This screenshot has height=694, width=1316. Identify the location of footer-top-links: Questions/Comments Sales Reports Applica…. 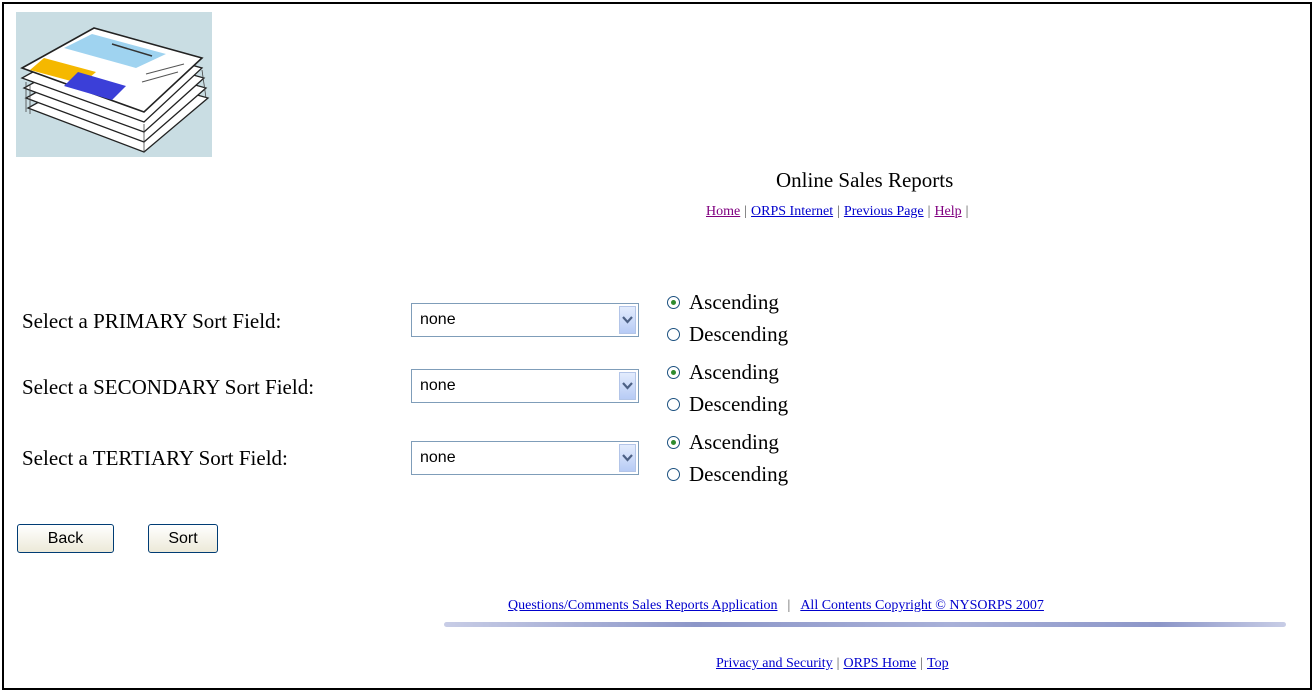
(776, 606).